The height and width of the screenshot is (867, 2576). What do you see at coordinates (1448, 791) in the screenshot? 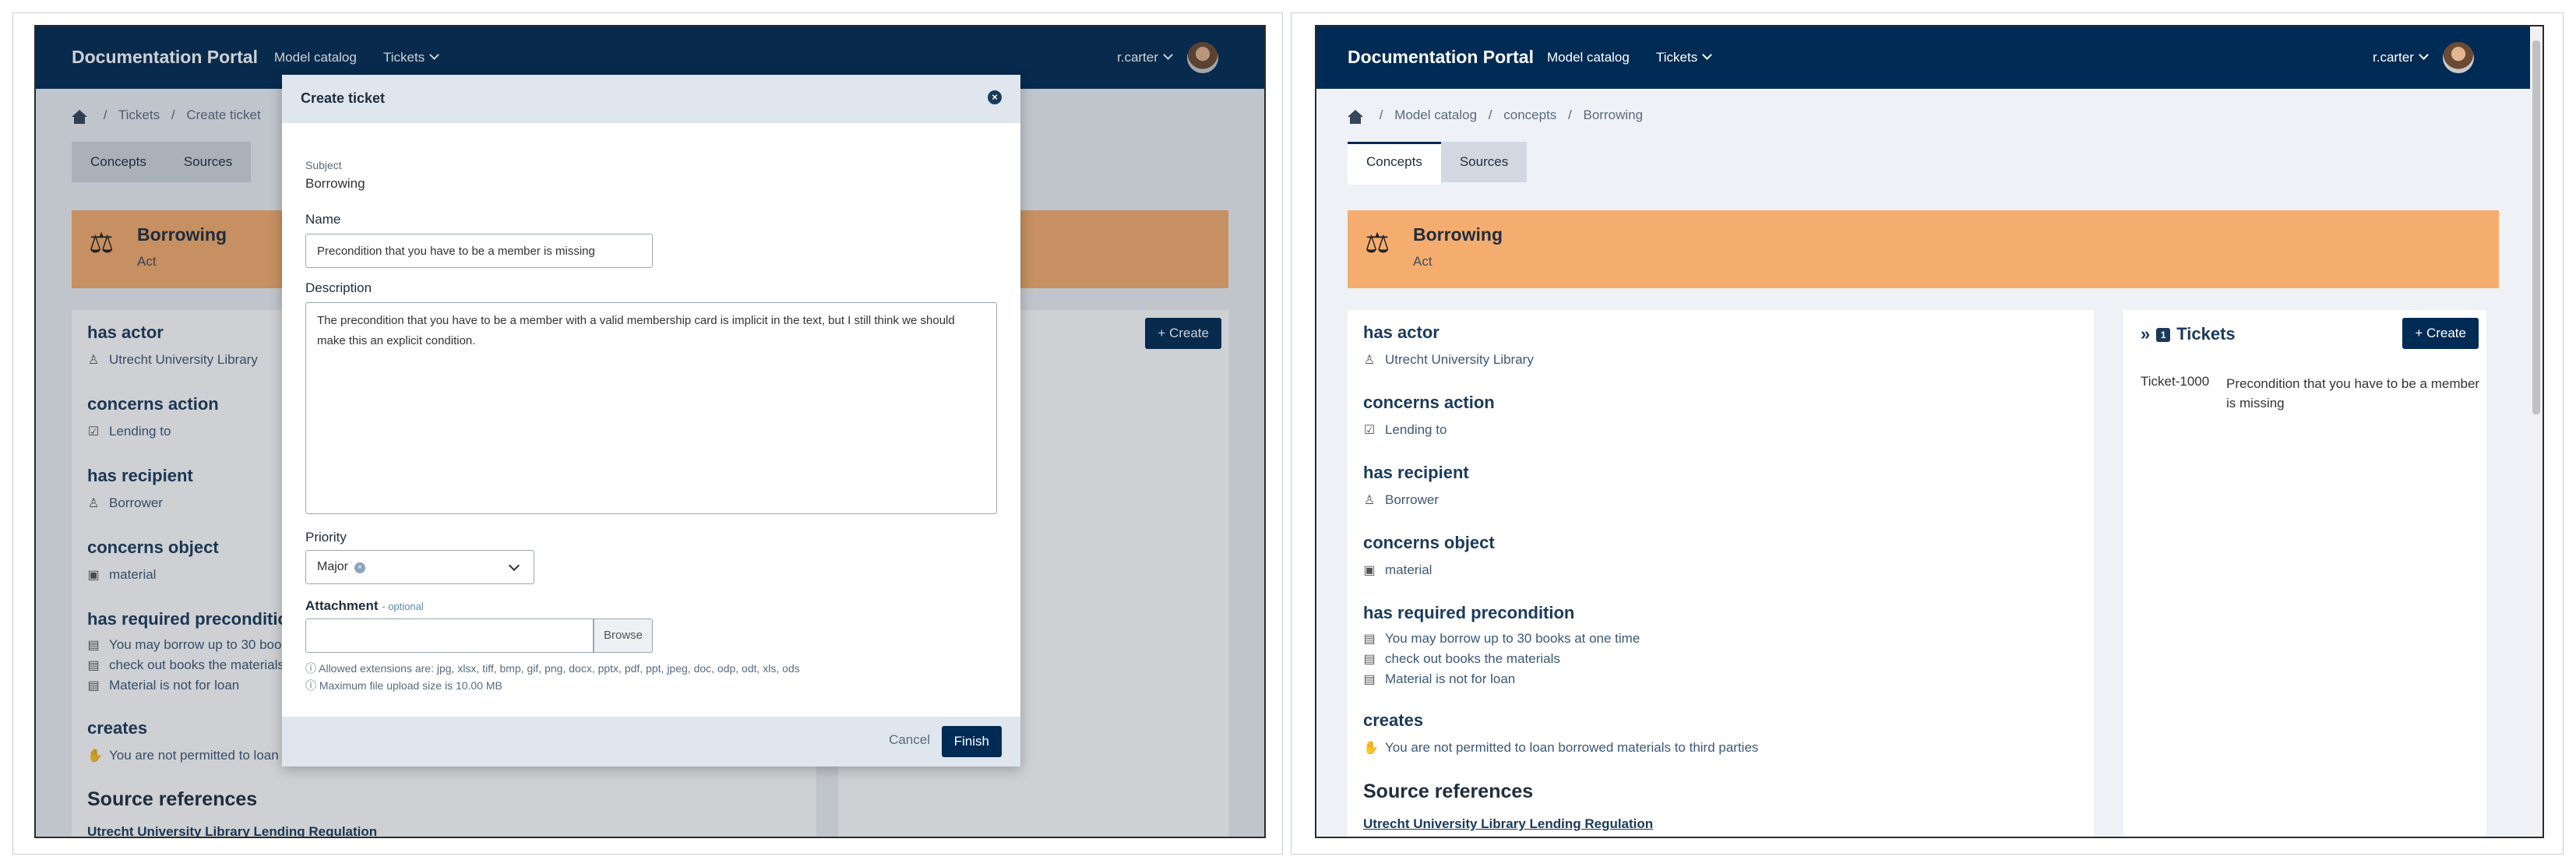
I see `source-references-heading: Source references` at bounding box center [1448, 791].